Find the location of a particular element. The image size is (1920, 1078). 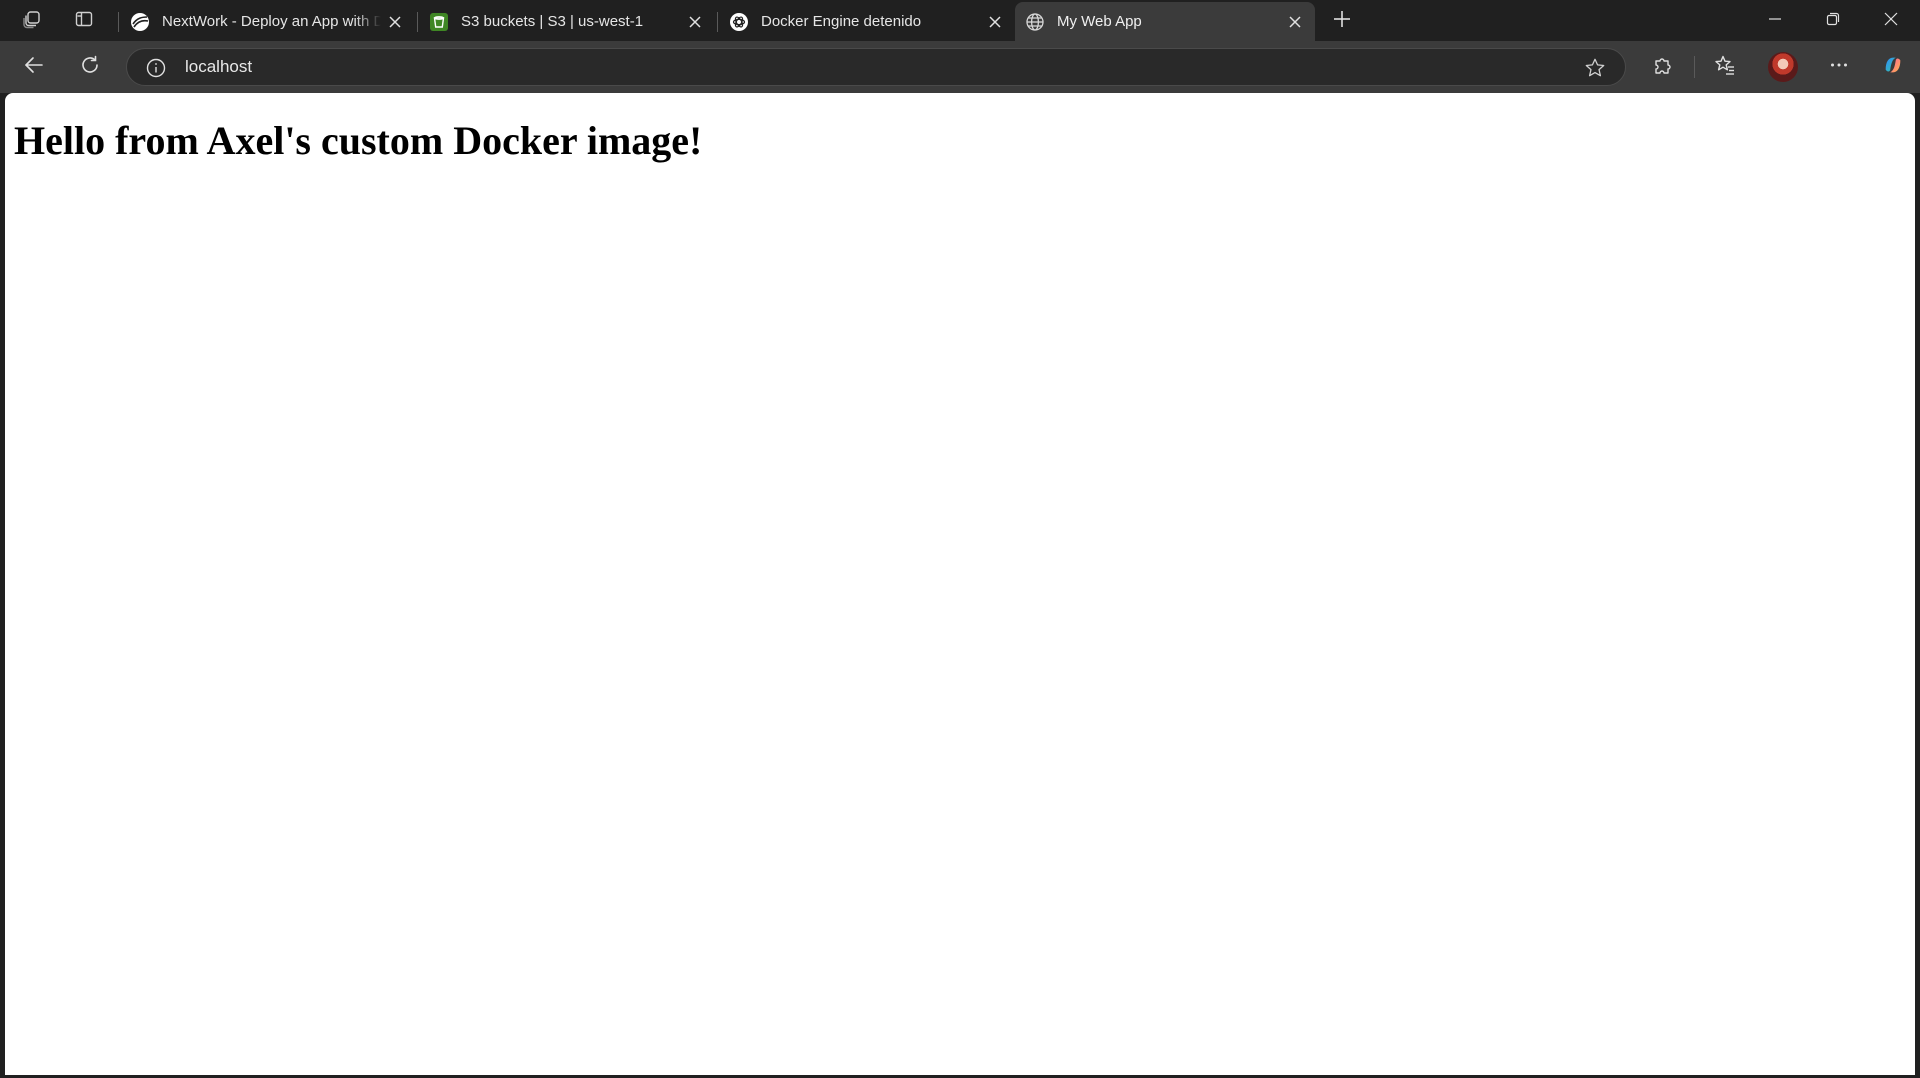

extensions-button is located at coordinates (1663, 67).